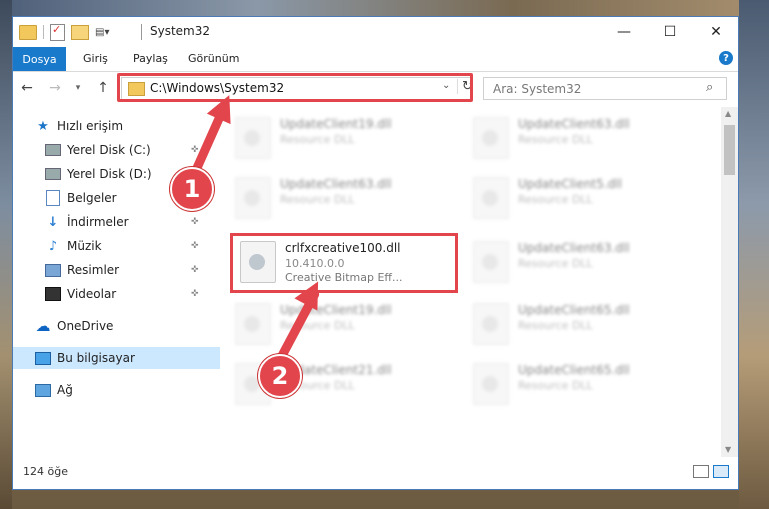 The height and width of the screenshot is (509, 769). What do you see at coordinates (537, 89) in the screenshot?
I see `search-input: Ara: System32` at bounding box center [537, 89].